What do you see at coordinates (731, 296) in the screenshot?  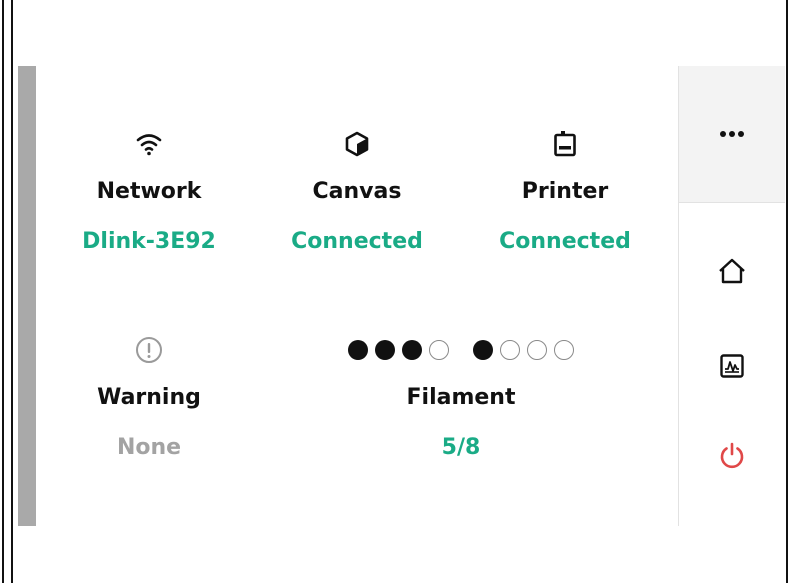 I see `side-panel` at bounding box center [731, 296].